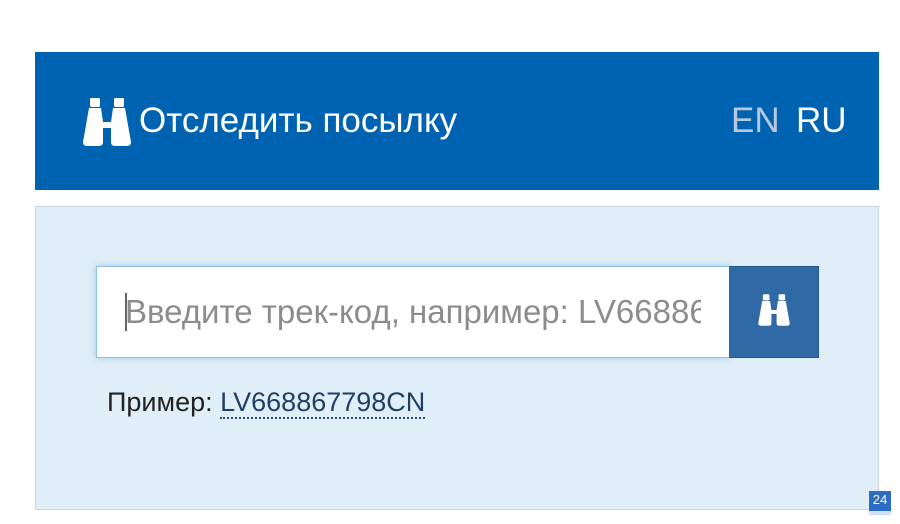 The image size is (900, 524). What do you see at coordinates (126, 312) in the screenshot?
I see `text-cursor` at bounding box center [126, 312].